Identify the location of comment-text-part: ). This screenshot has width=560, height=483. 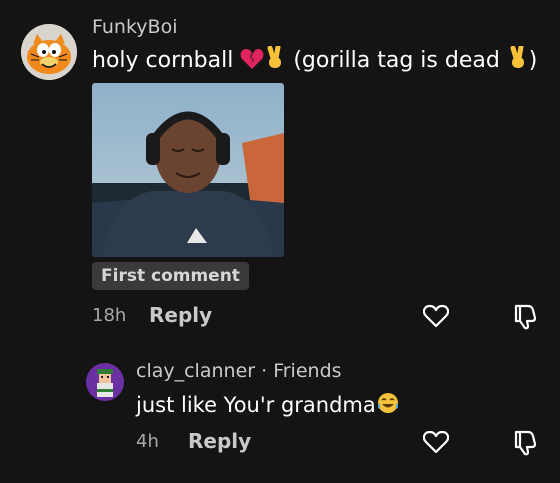
(533, 60).